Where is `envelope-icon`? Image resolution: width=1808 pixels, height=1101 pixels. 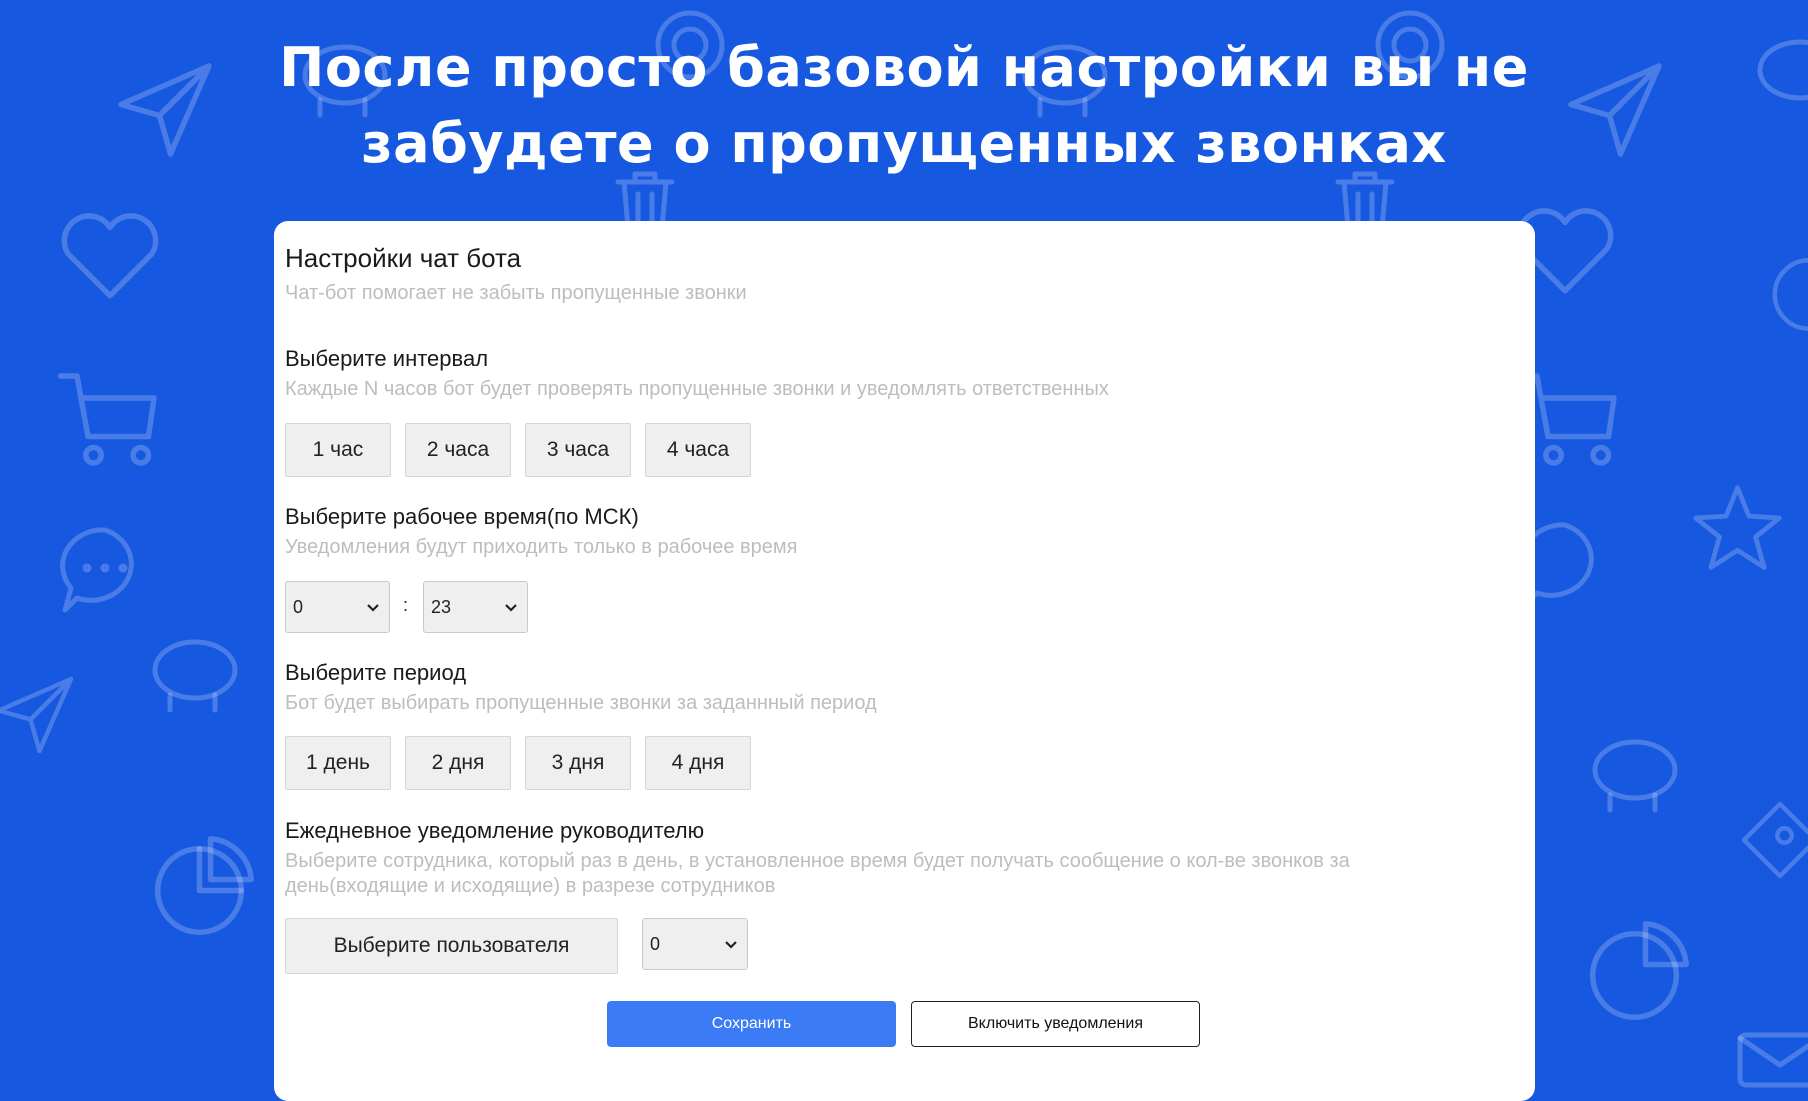
envelope-icon is located at coordinates (1772, 1060).